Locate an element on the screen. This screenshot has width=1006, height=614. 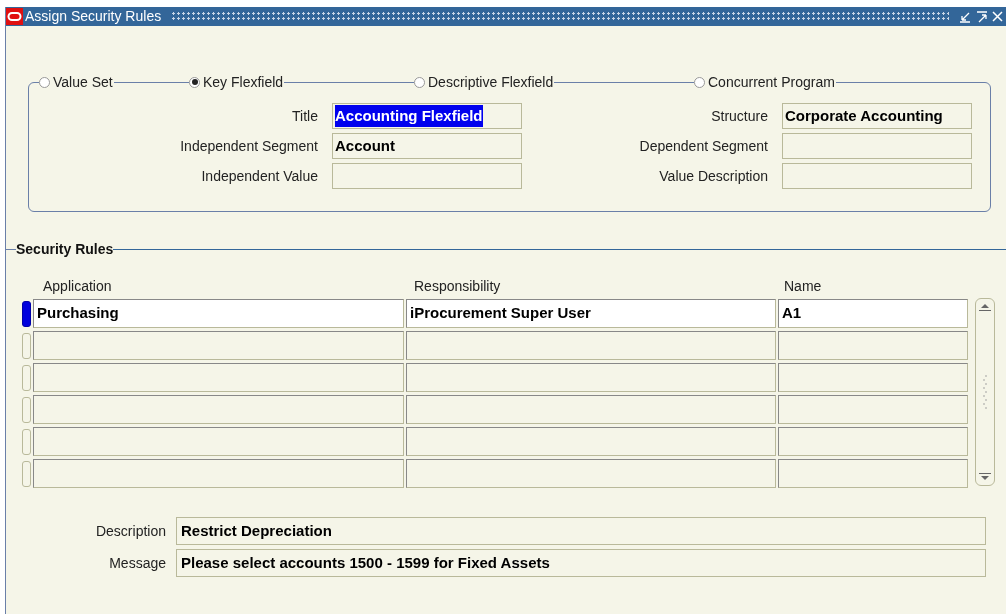
field-label: Independent Value is located at coordinates (259, 176).